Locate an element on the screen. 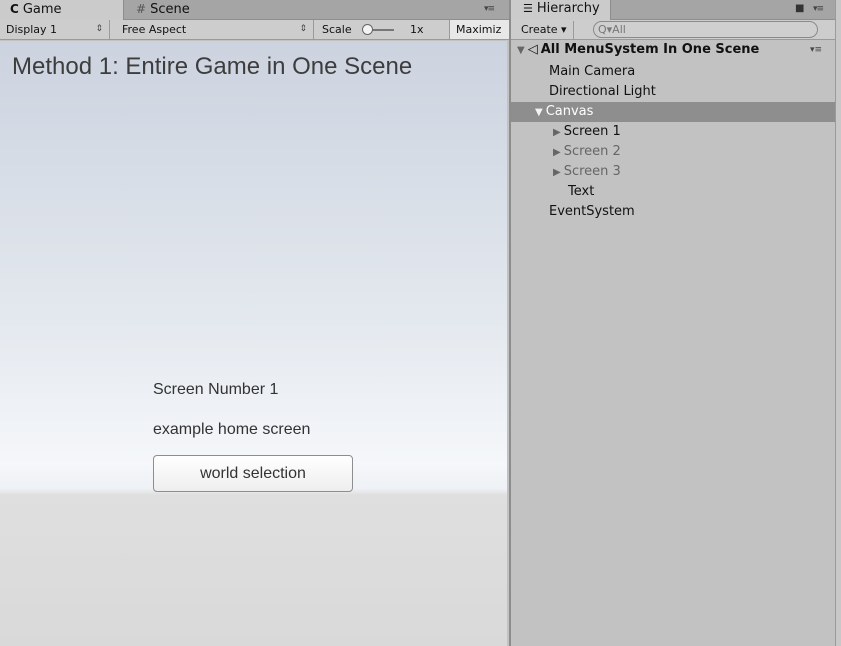 Image resolution: width=841 pixels, height=646 pixels. display-value: Display 1 is located at coordinates (32, 29).